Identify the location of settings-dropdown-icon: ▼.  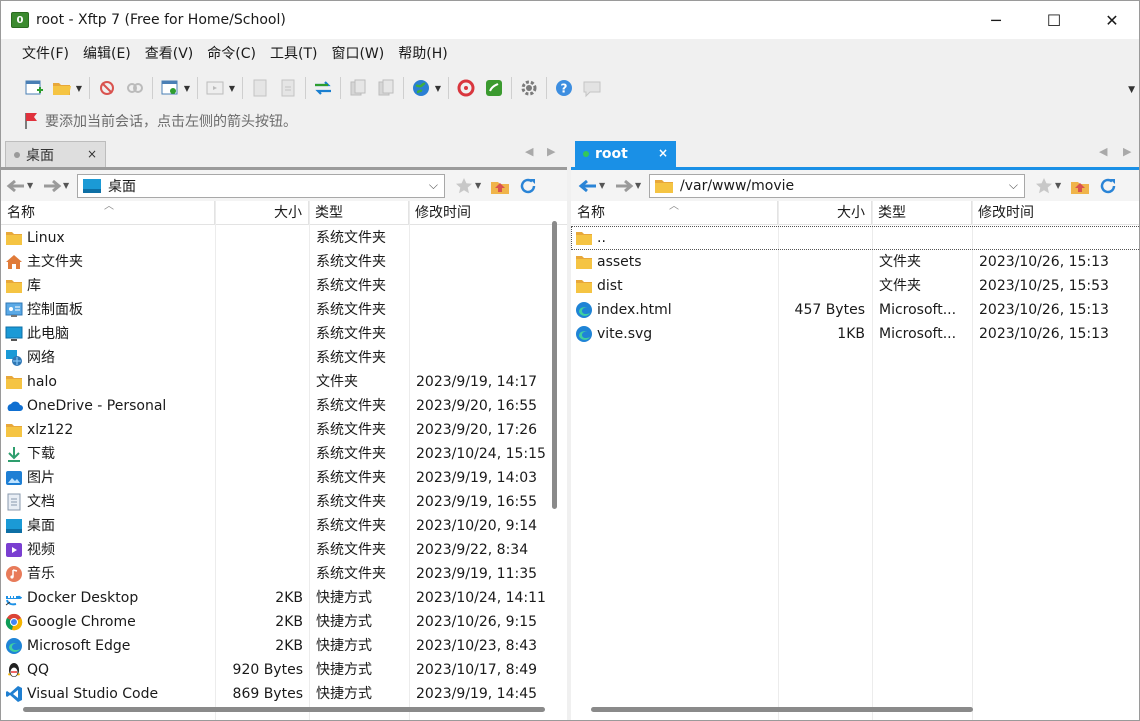
(187, 88).